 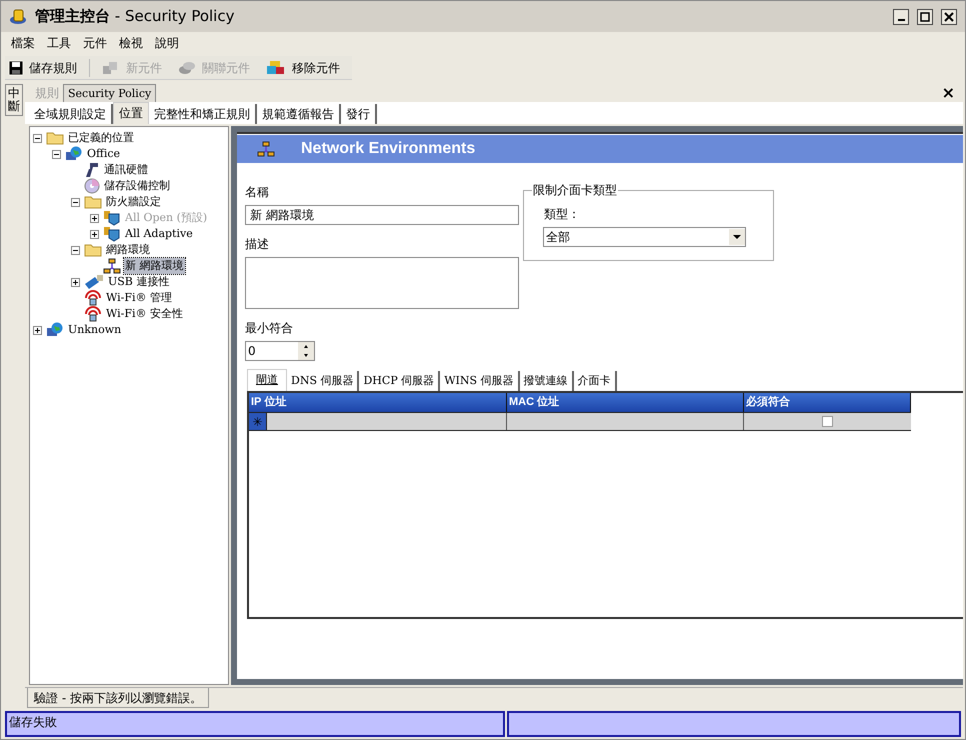 What do you see at coordinates (126, 170) in the screenshot?
I see `tree-item: 通訊硬體` at bounding box center [126, 170].